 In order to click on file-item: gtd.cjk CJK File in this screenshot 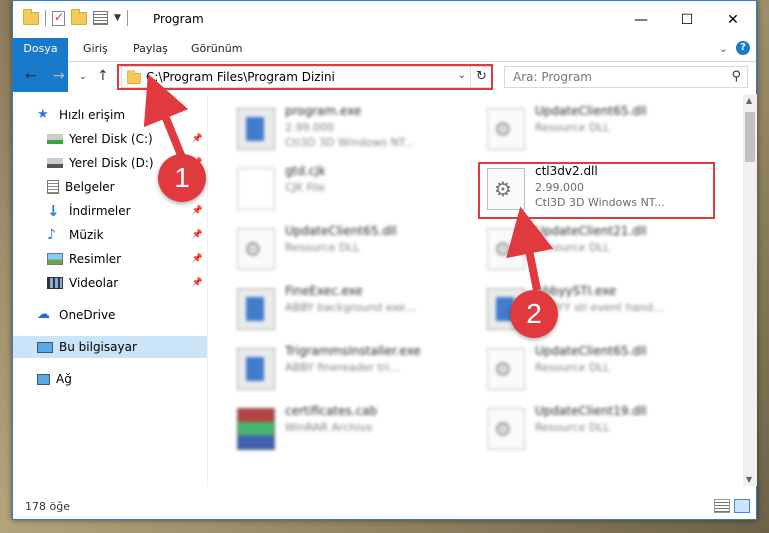, I will do `click(344, 189)`.